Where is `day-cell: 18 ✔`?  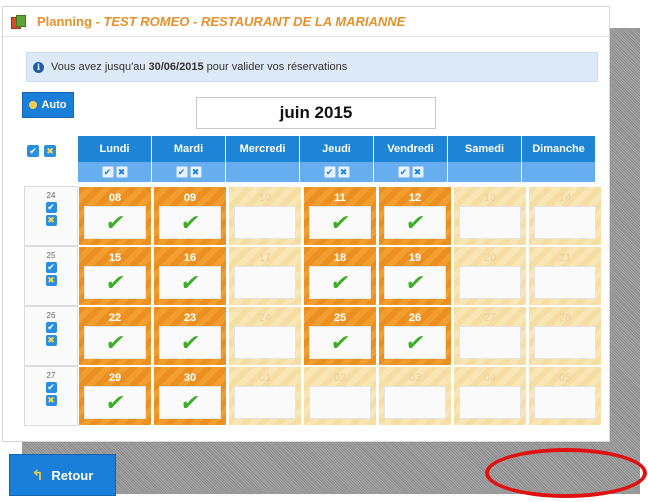 day-cell: 18 ✔ is located at coordinates (340, 276).